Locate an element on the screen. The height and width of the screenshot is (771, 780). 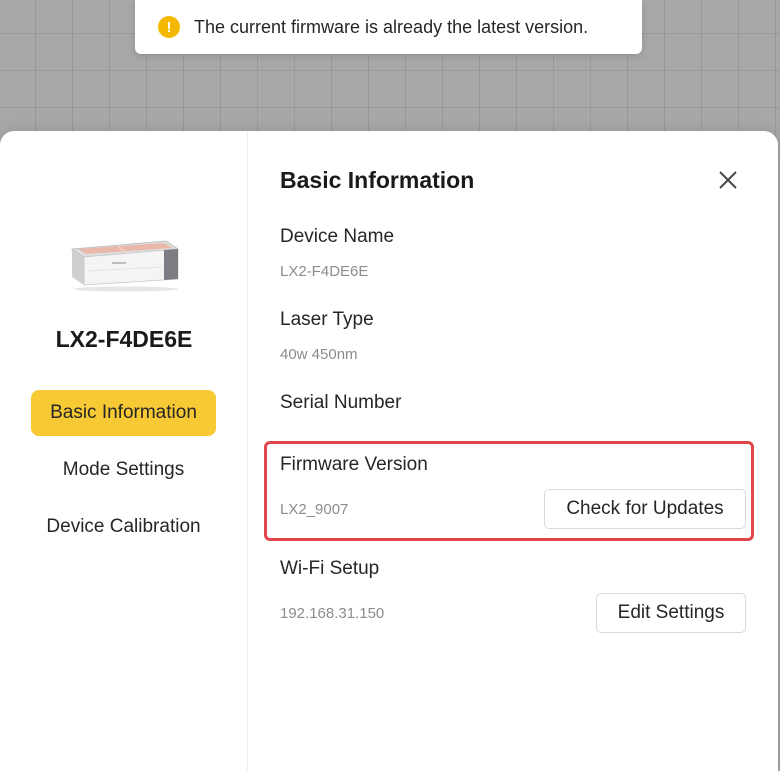
section-title: Basic Information is located at coordinates (377, 180).